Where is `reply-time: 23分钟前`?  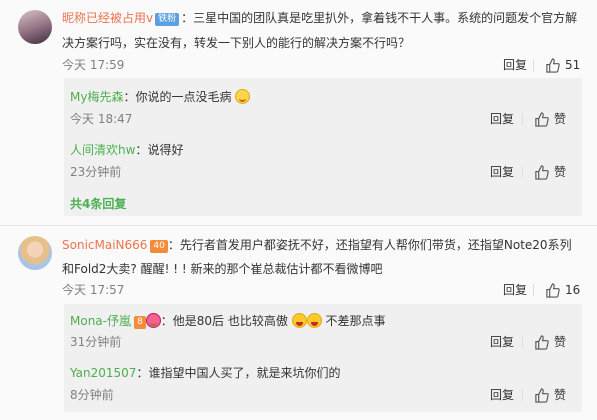
reply-time: 23分钟前 is located at coordinates (96, 172).